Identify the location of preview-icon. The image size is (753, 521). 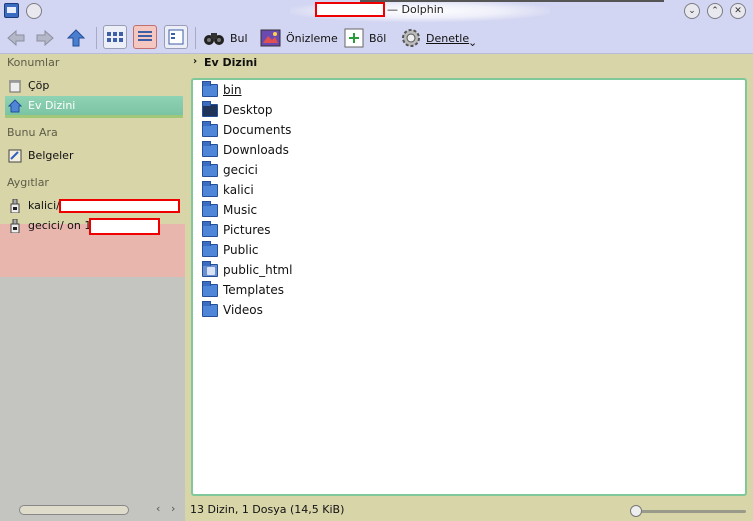
(270, 38).